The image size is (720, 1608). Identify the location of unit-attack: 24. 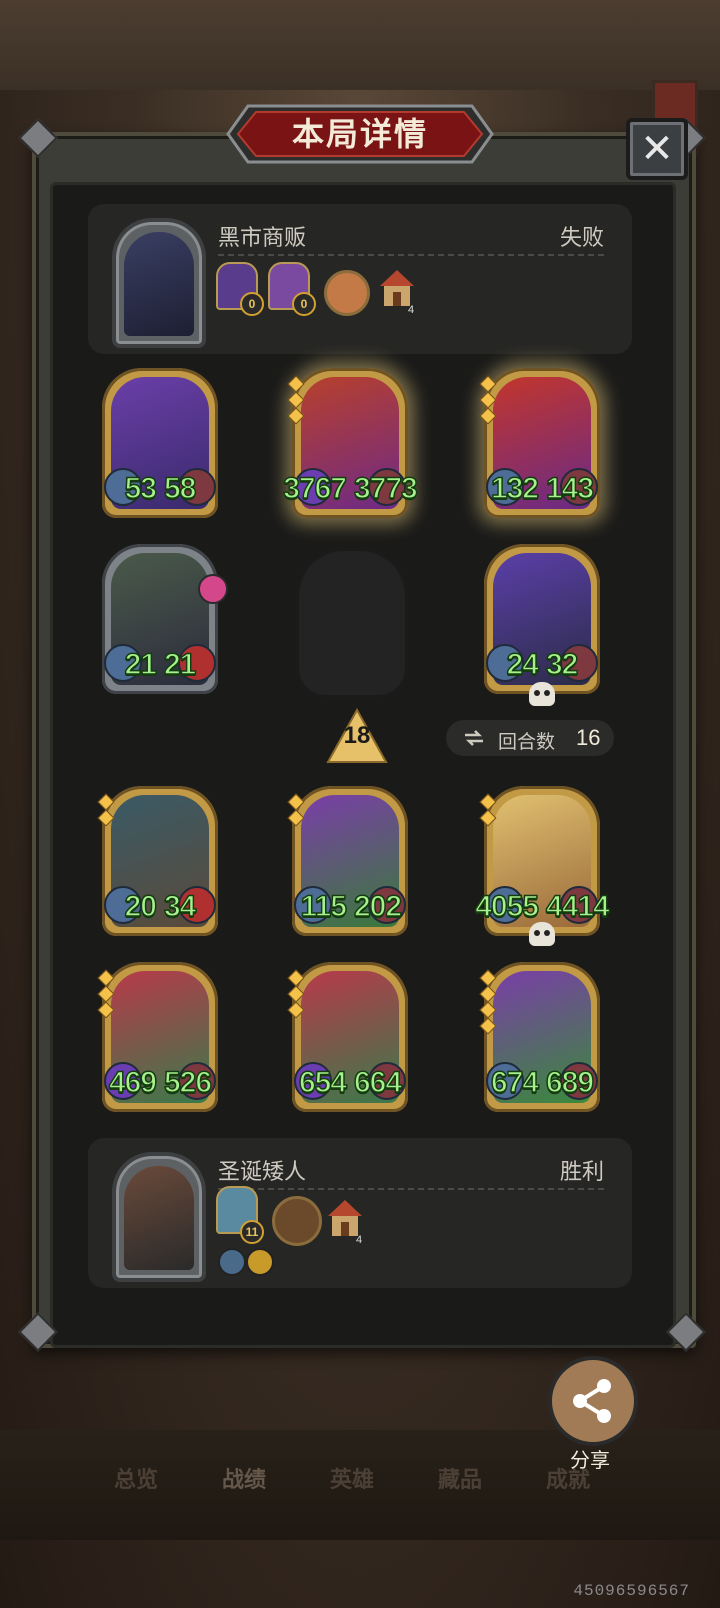
(523, 664).